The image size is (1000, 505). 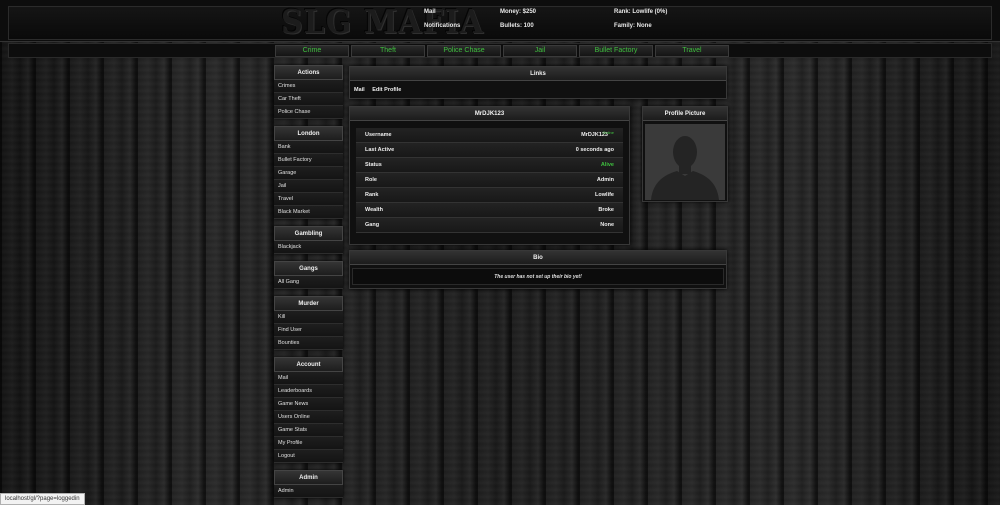 What do you see at coordinates (388, 51) in the screenshot?
I see `nav-theft: Theft` at bounding box center [388, 51].